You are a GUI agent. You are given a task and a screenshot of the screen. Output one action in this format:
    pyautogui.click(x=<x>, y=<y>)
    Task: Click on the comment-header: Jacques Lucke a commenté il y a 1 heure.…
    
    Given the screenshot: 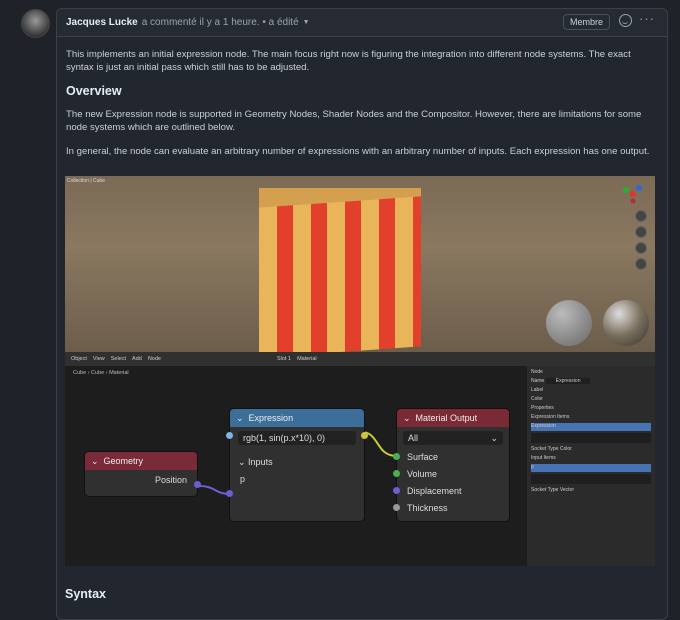 What is the action you would take?
    pyautogui.click(x=362, y=23)
    